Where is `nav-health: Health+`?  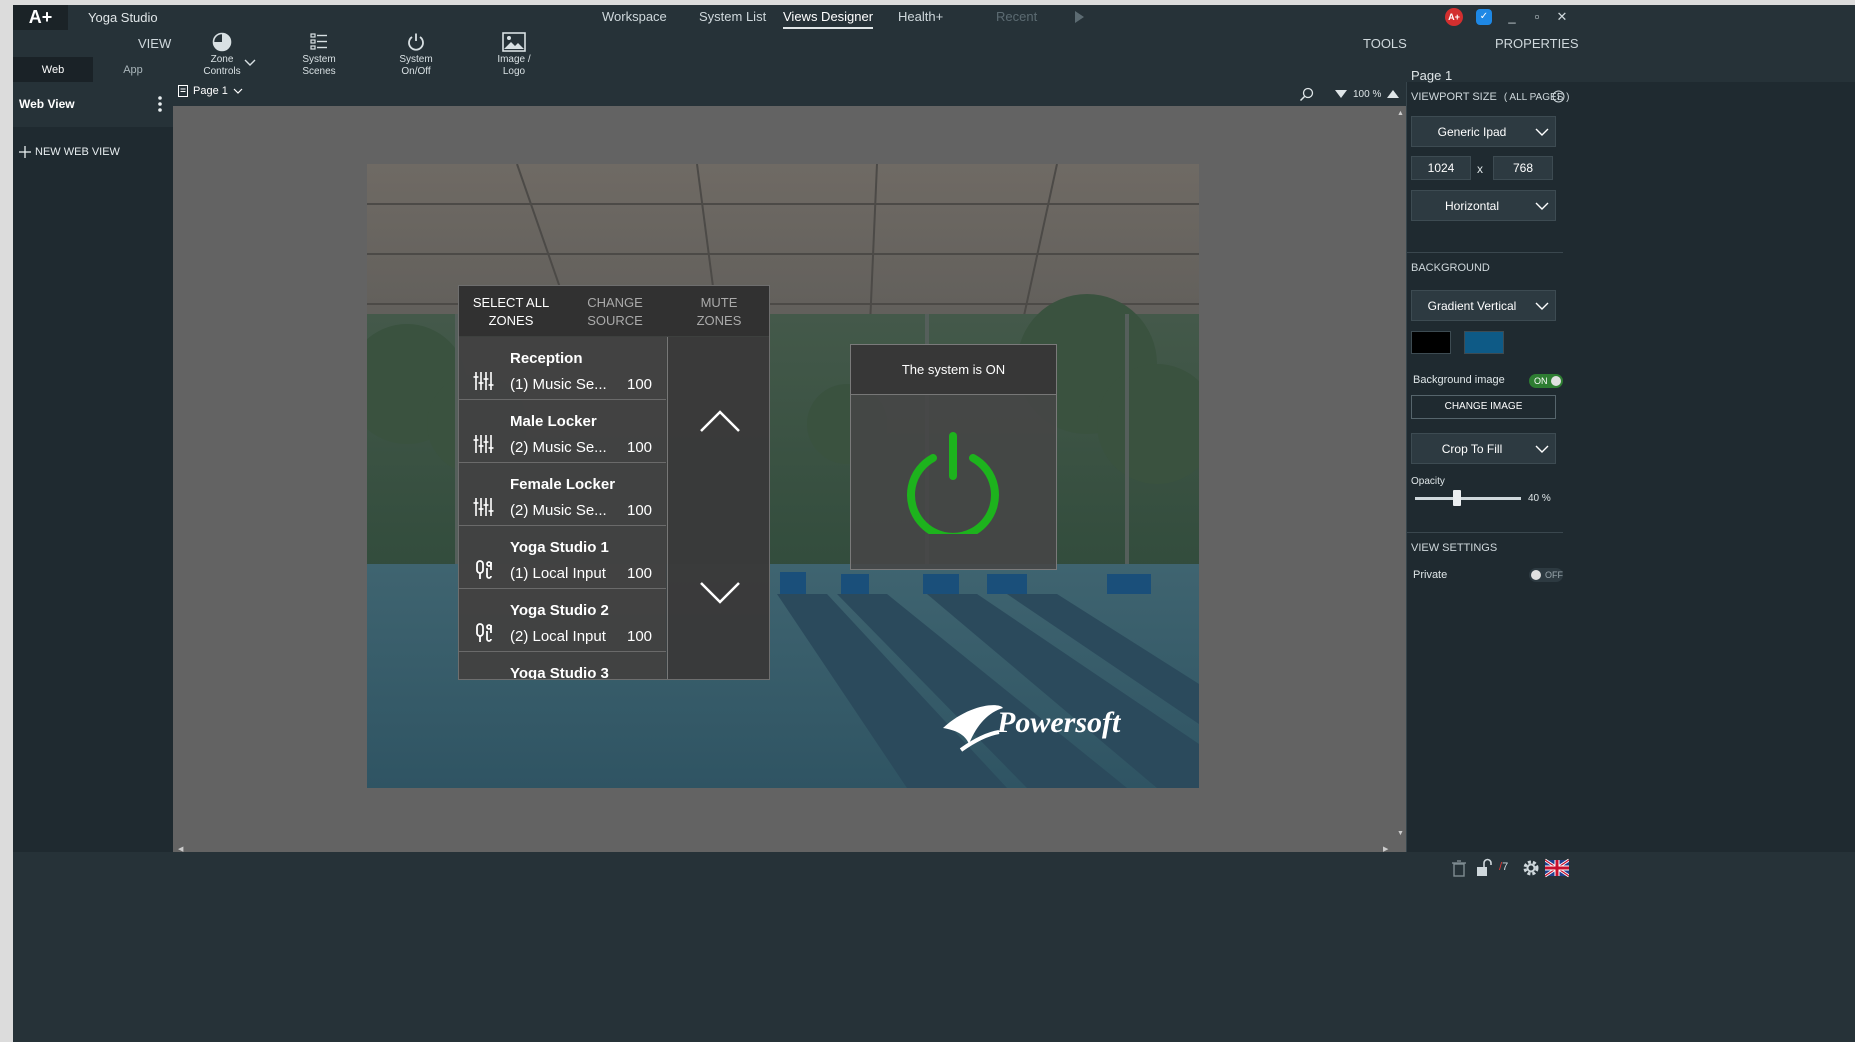 nav-health: Health+ is located at coordinates (920, 16).